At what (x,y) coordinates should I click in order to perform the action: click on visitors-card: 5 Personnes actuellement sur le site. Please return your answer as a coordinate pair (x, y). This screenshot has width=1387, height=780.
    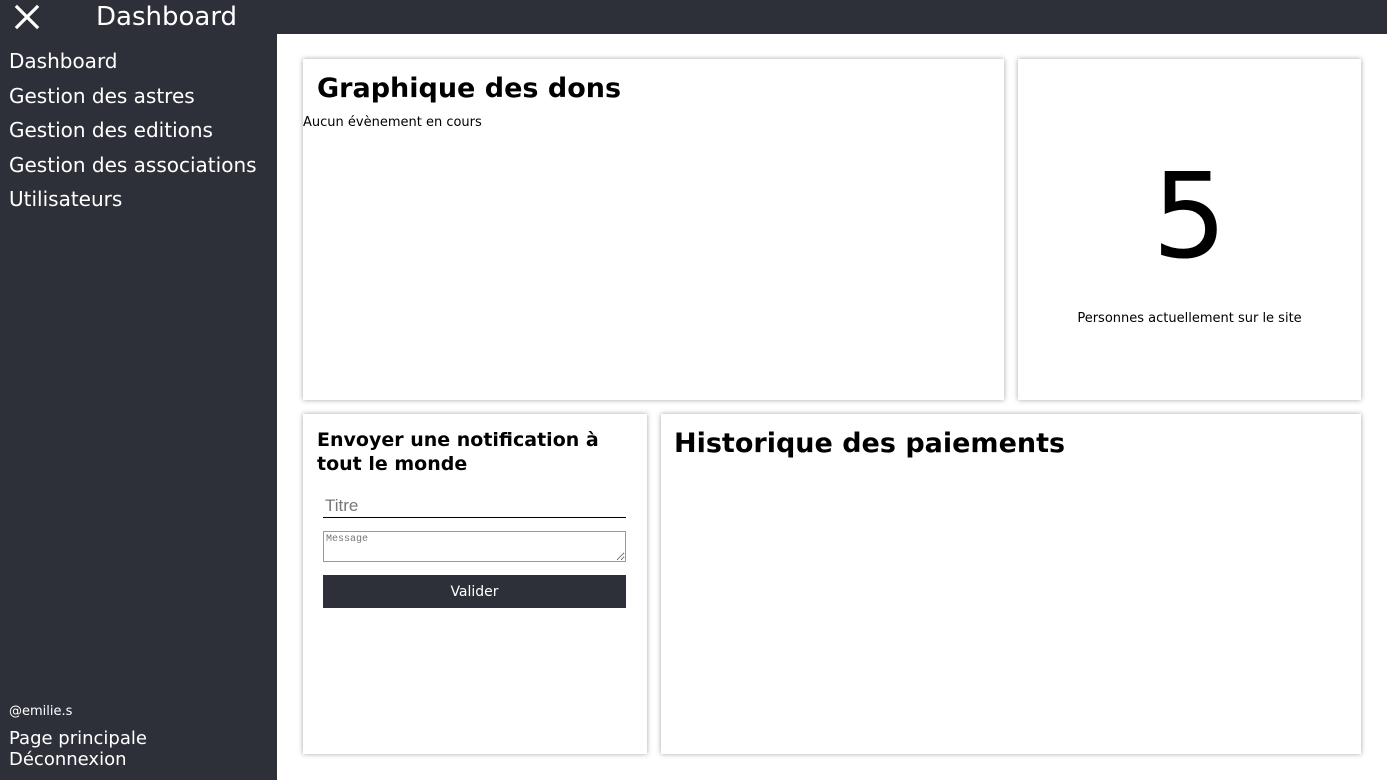
    Looking at the image, I should click on (1189, 229).